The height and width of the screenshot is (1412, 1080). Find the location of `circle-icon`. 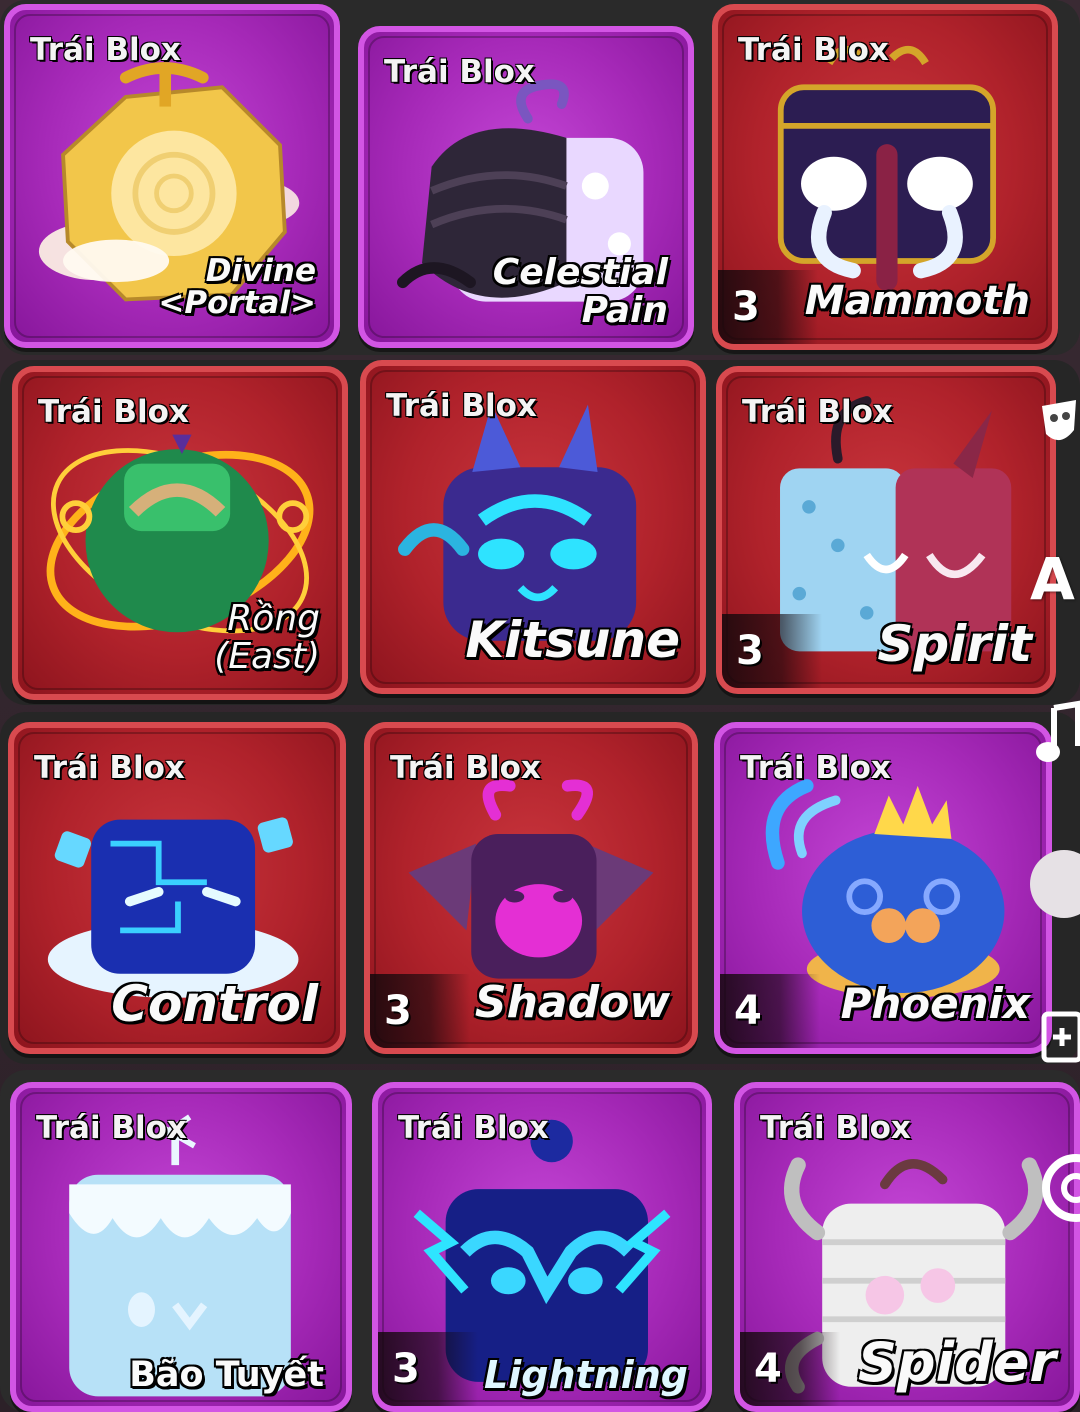

circle-icon is located at coordinates (1054, 884).